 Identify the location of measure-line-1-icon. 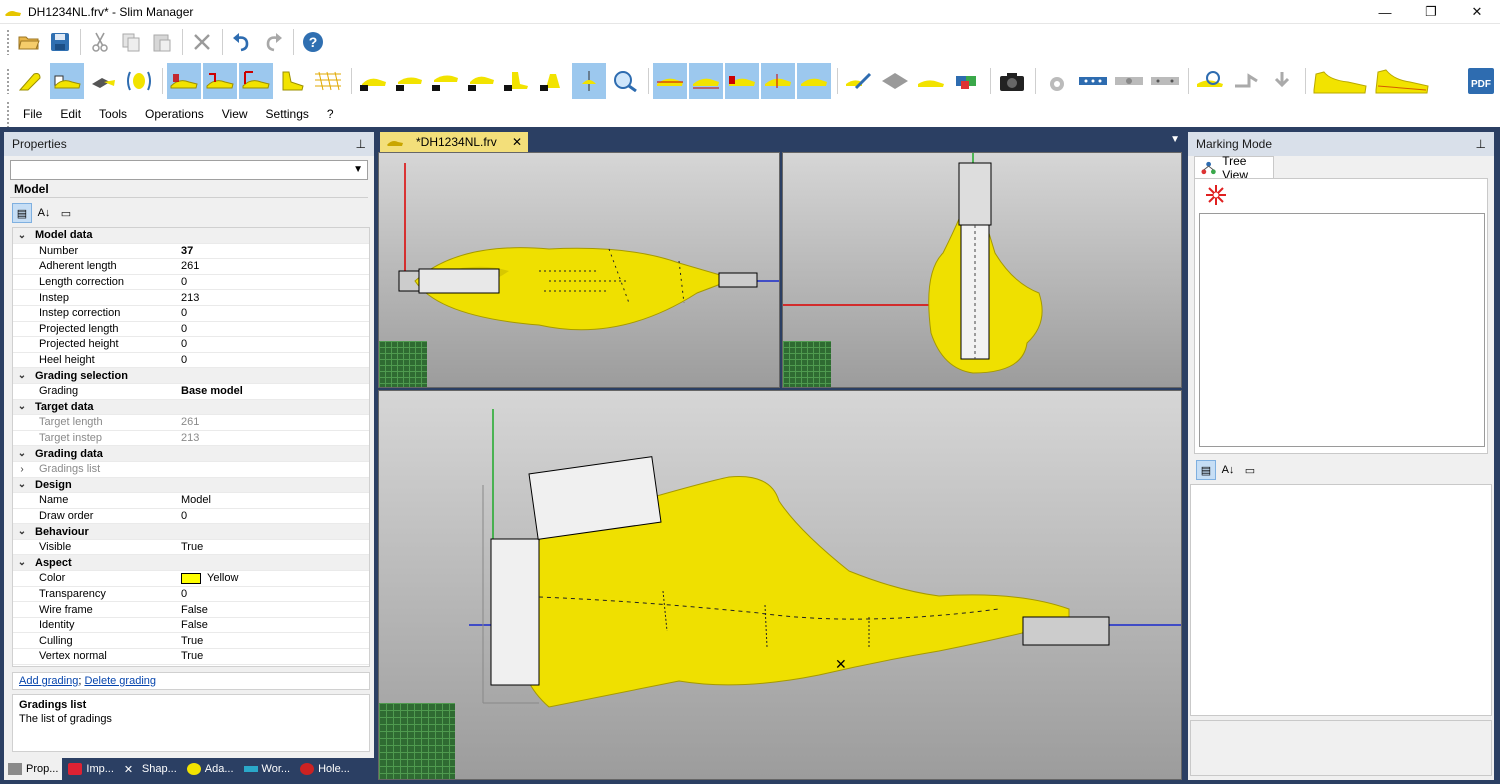
(670, 81).